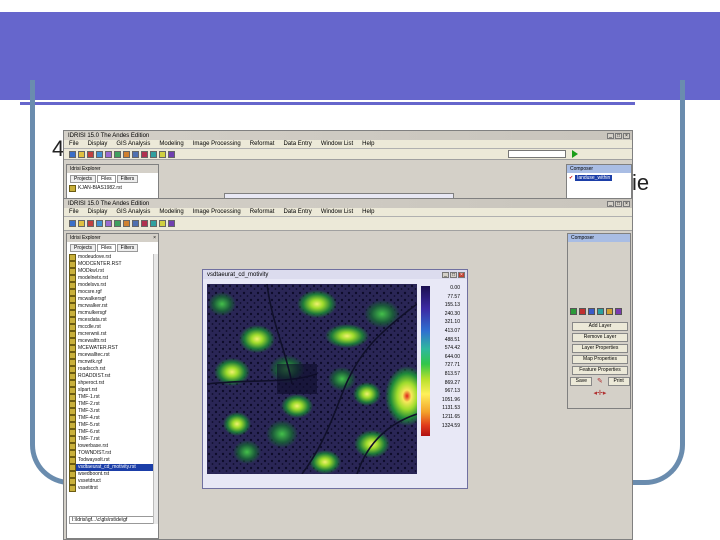 This screenshot has width=720, height=540. What do you see at coordinates (113, 292) in the screenshot?
I see `file-item: mocsre.rgf` at bounding box center [113, 292].